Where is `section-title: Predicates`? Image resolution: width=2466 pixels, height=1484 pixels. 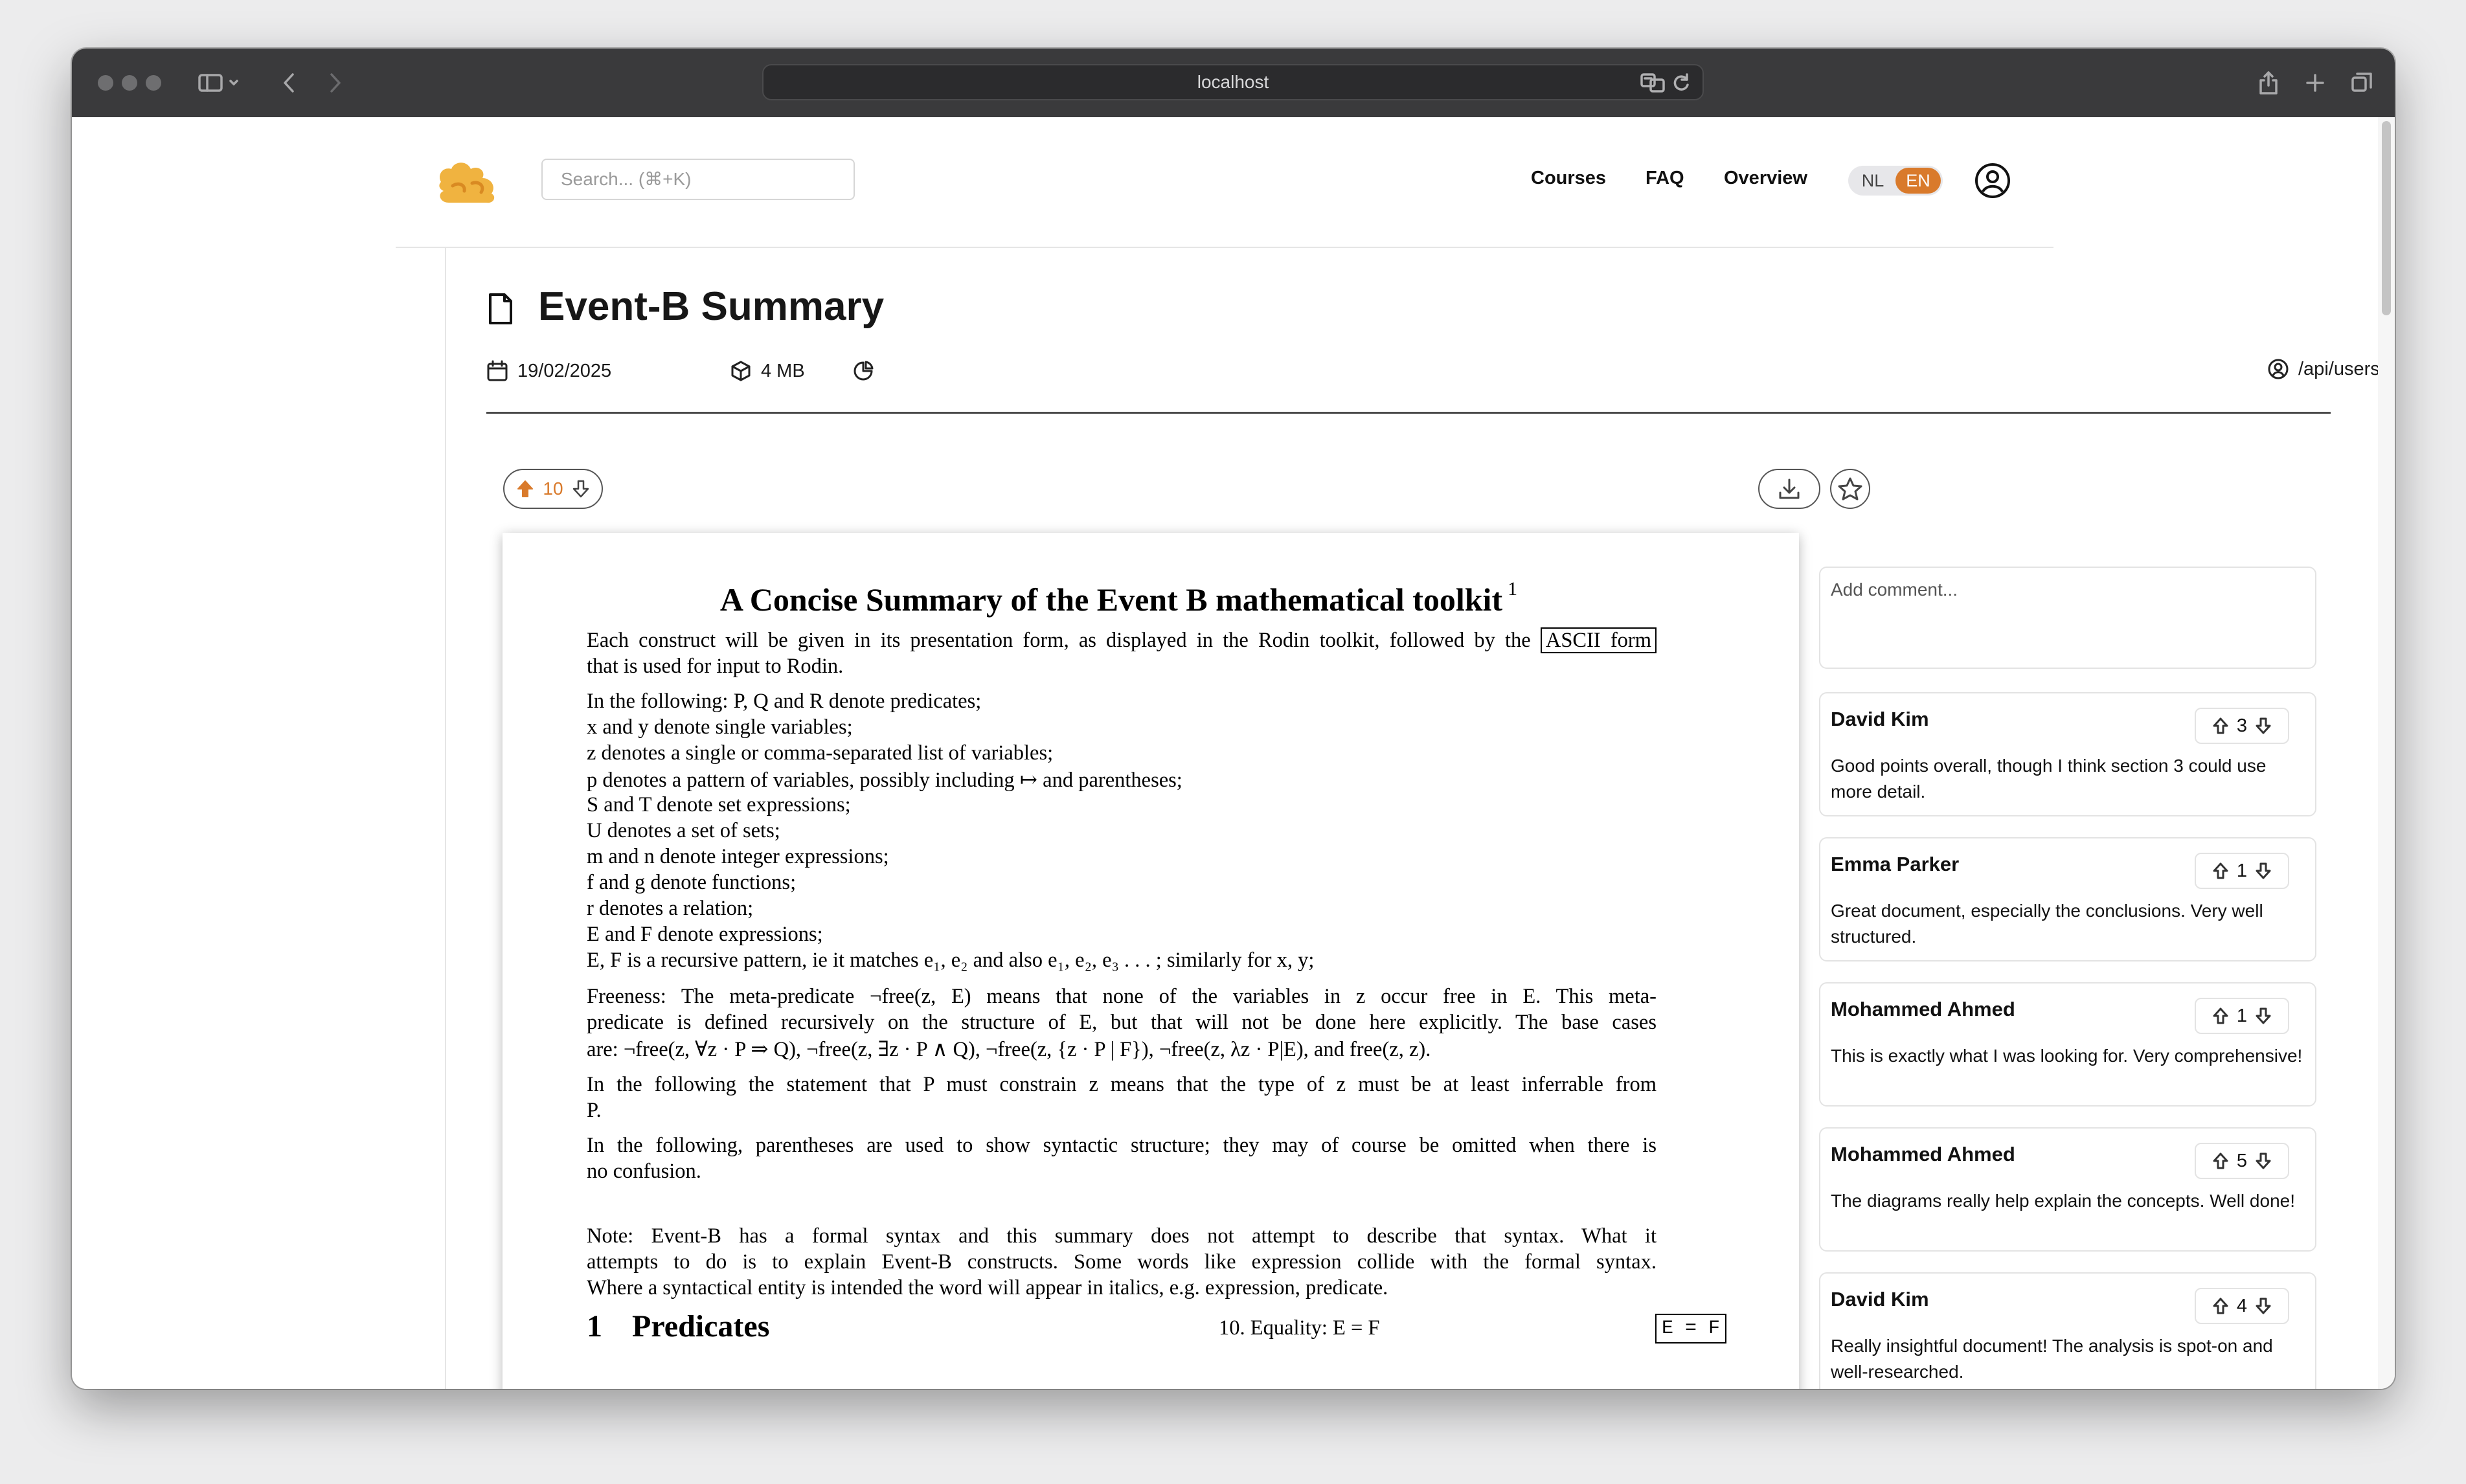 section-title: Predicates is located at coordinates (701, 1326).